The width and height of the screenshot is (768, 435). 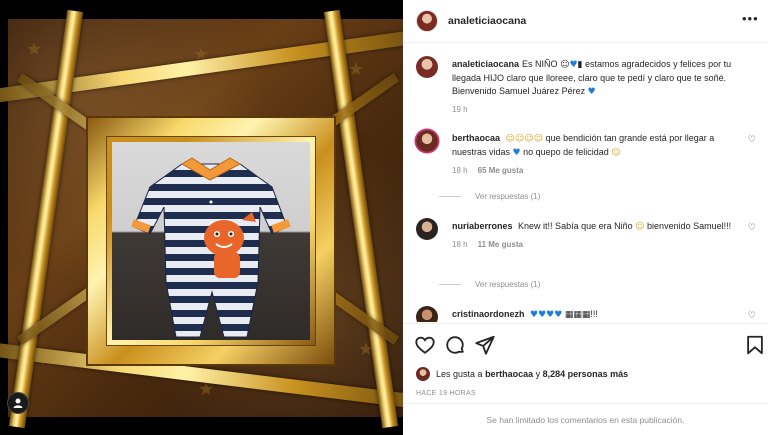 I want to click on author-username: analeticiaocana, so click(x=487, y=21).